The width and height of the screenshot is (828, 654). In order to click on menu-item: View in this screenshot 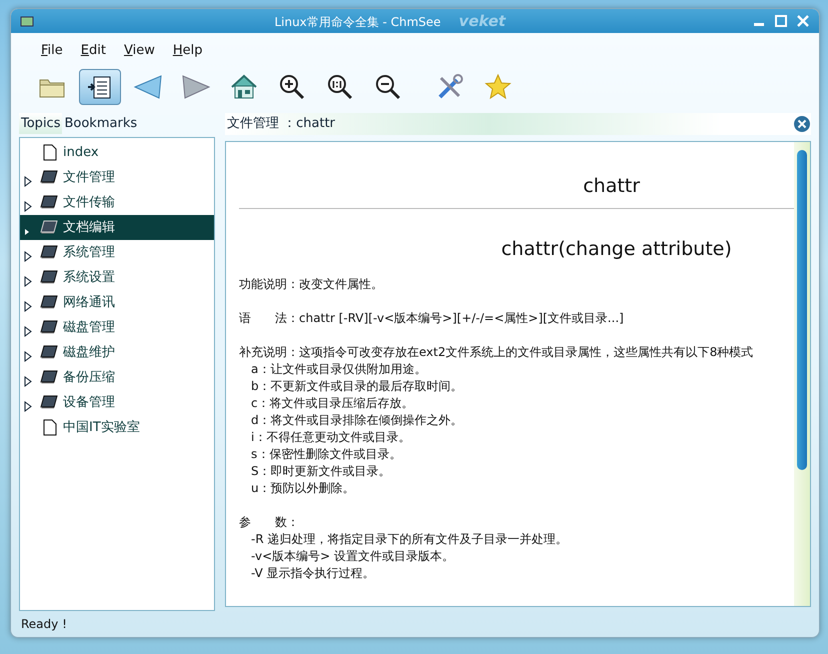, I will do `click(139, 50)`.